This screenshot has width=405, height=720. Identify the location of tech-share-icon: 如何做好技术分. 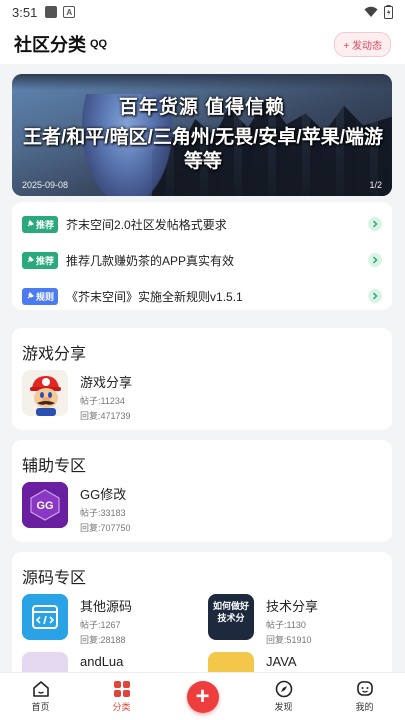
(231, 617).